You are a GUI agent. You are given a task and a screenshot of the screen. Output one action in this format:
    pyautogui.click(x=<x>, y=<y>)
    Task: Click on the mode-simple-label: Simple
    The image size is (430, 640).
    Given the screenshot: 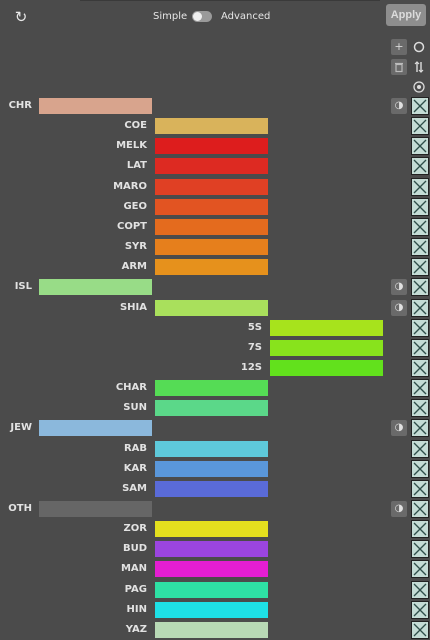 What is the action you would take?
    pyautogui.click(x=170, y=16)
    